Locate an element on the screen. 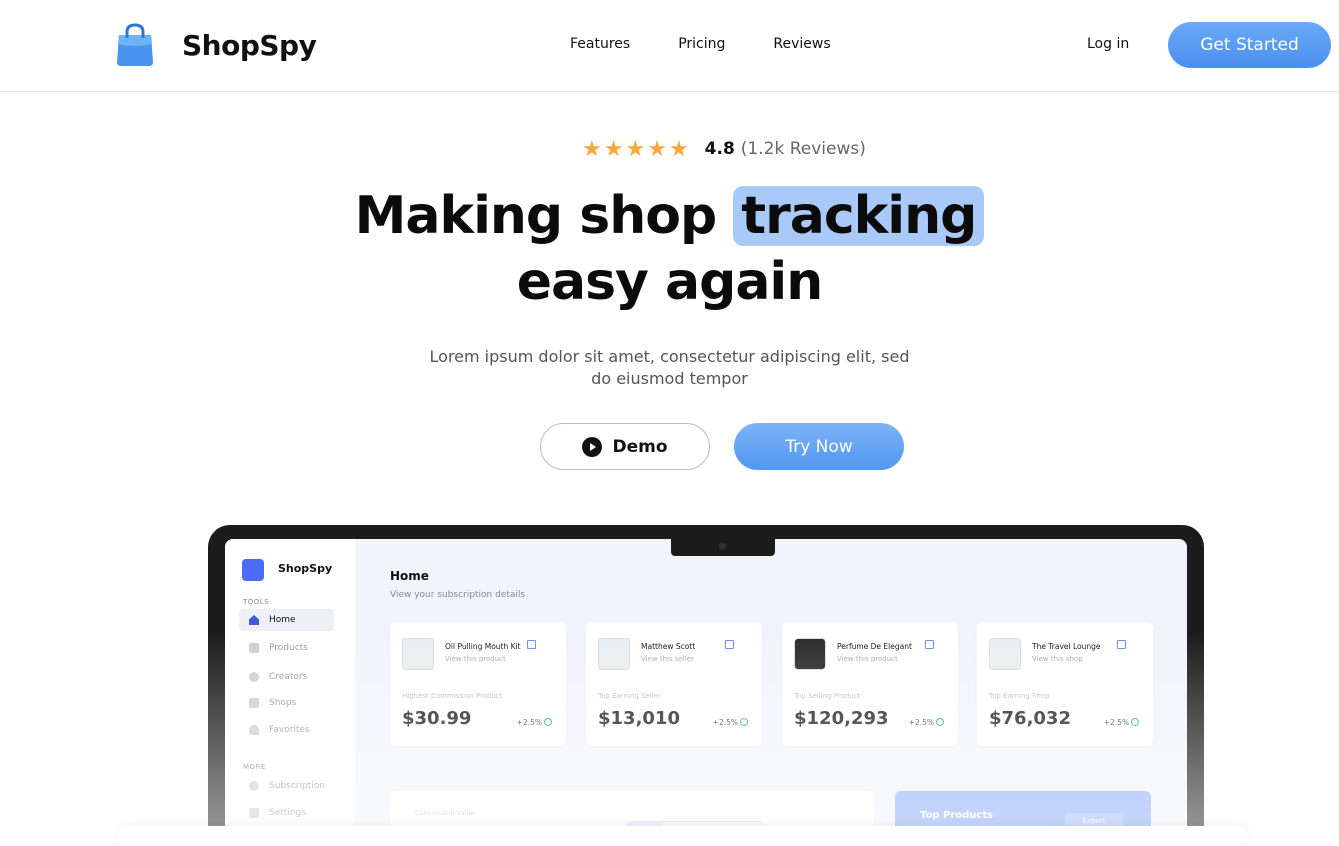  headline-text: Making shop is located at coordinates (544, 216).